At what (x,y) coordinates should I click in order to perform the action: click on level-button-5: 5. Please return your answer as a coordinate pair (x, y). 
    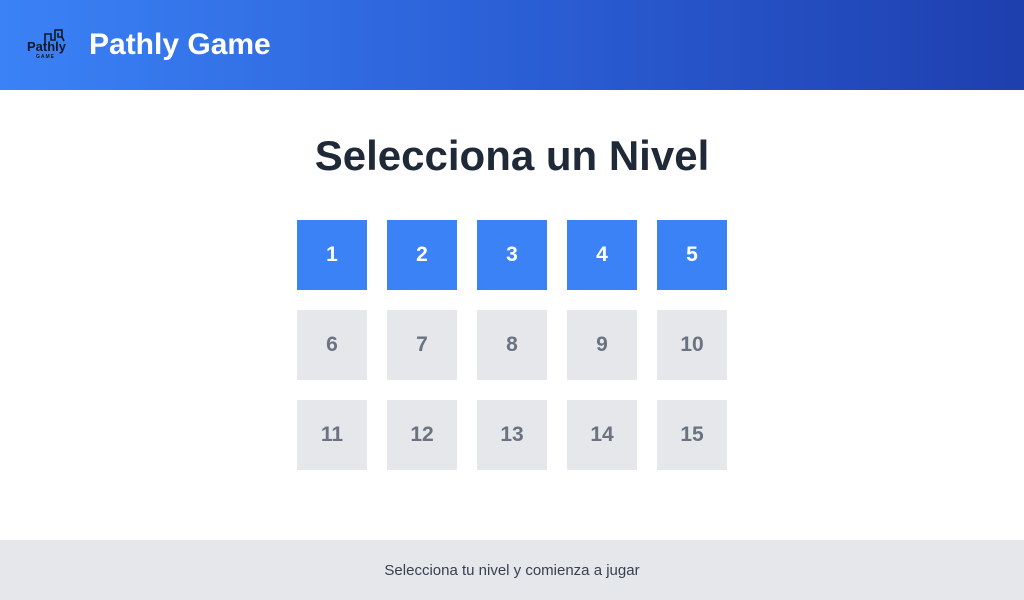
    Looking at the image, I should click on (692, 255).